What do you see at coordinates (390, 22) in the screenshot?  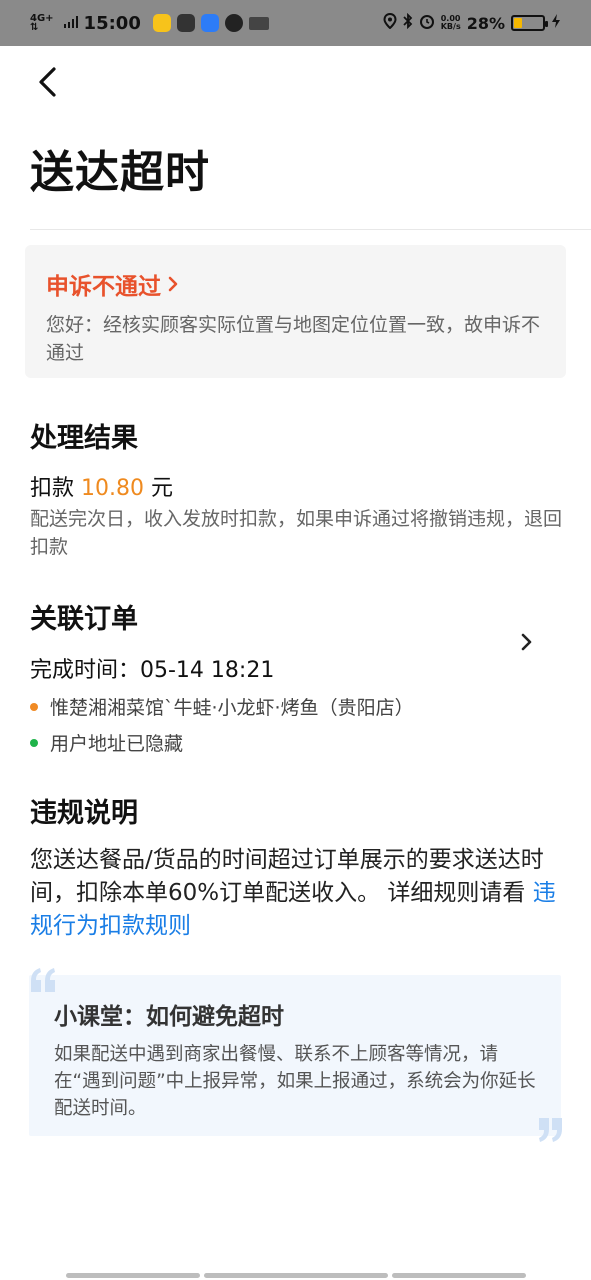 I see `location-icon` at bounding box center [390, 22].